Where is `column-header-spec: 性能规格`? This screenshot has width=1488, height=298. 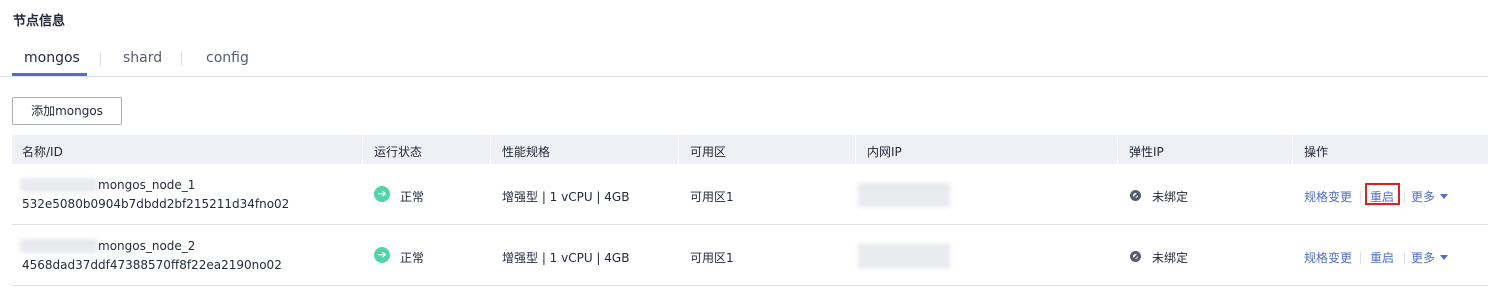
column-header-spec: 性能规格 is located at coordinates (526, 152).